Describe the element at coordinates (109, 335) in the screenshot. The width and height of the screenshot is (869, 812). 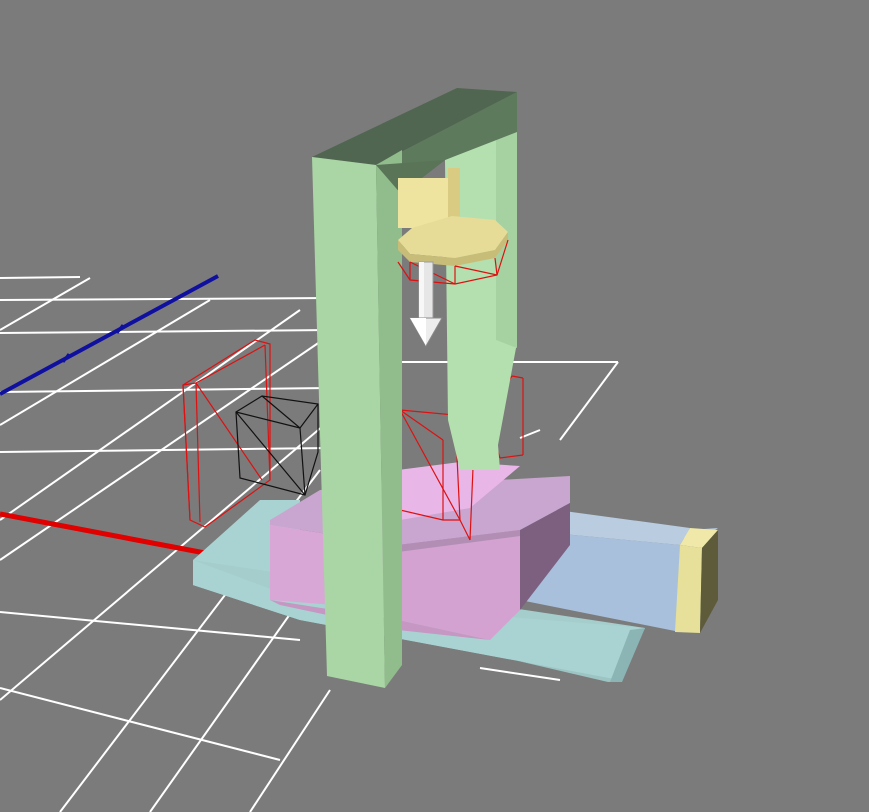
I see `z-axis-line` at that location.